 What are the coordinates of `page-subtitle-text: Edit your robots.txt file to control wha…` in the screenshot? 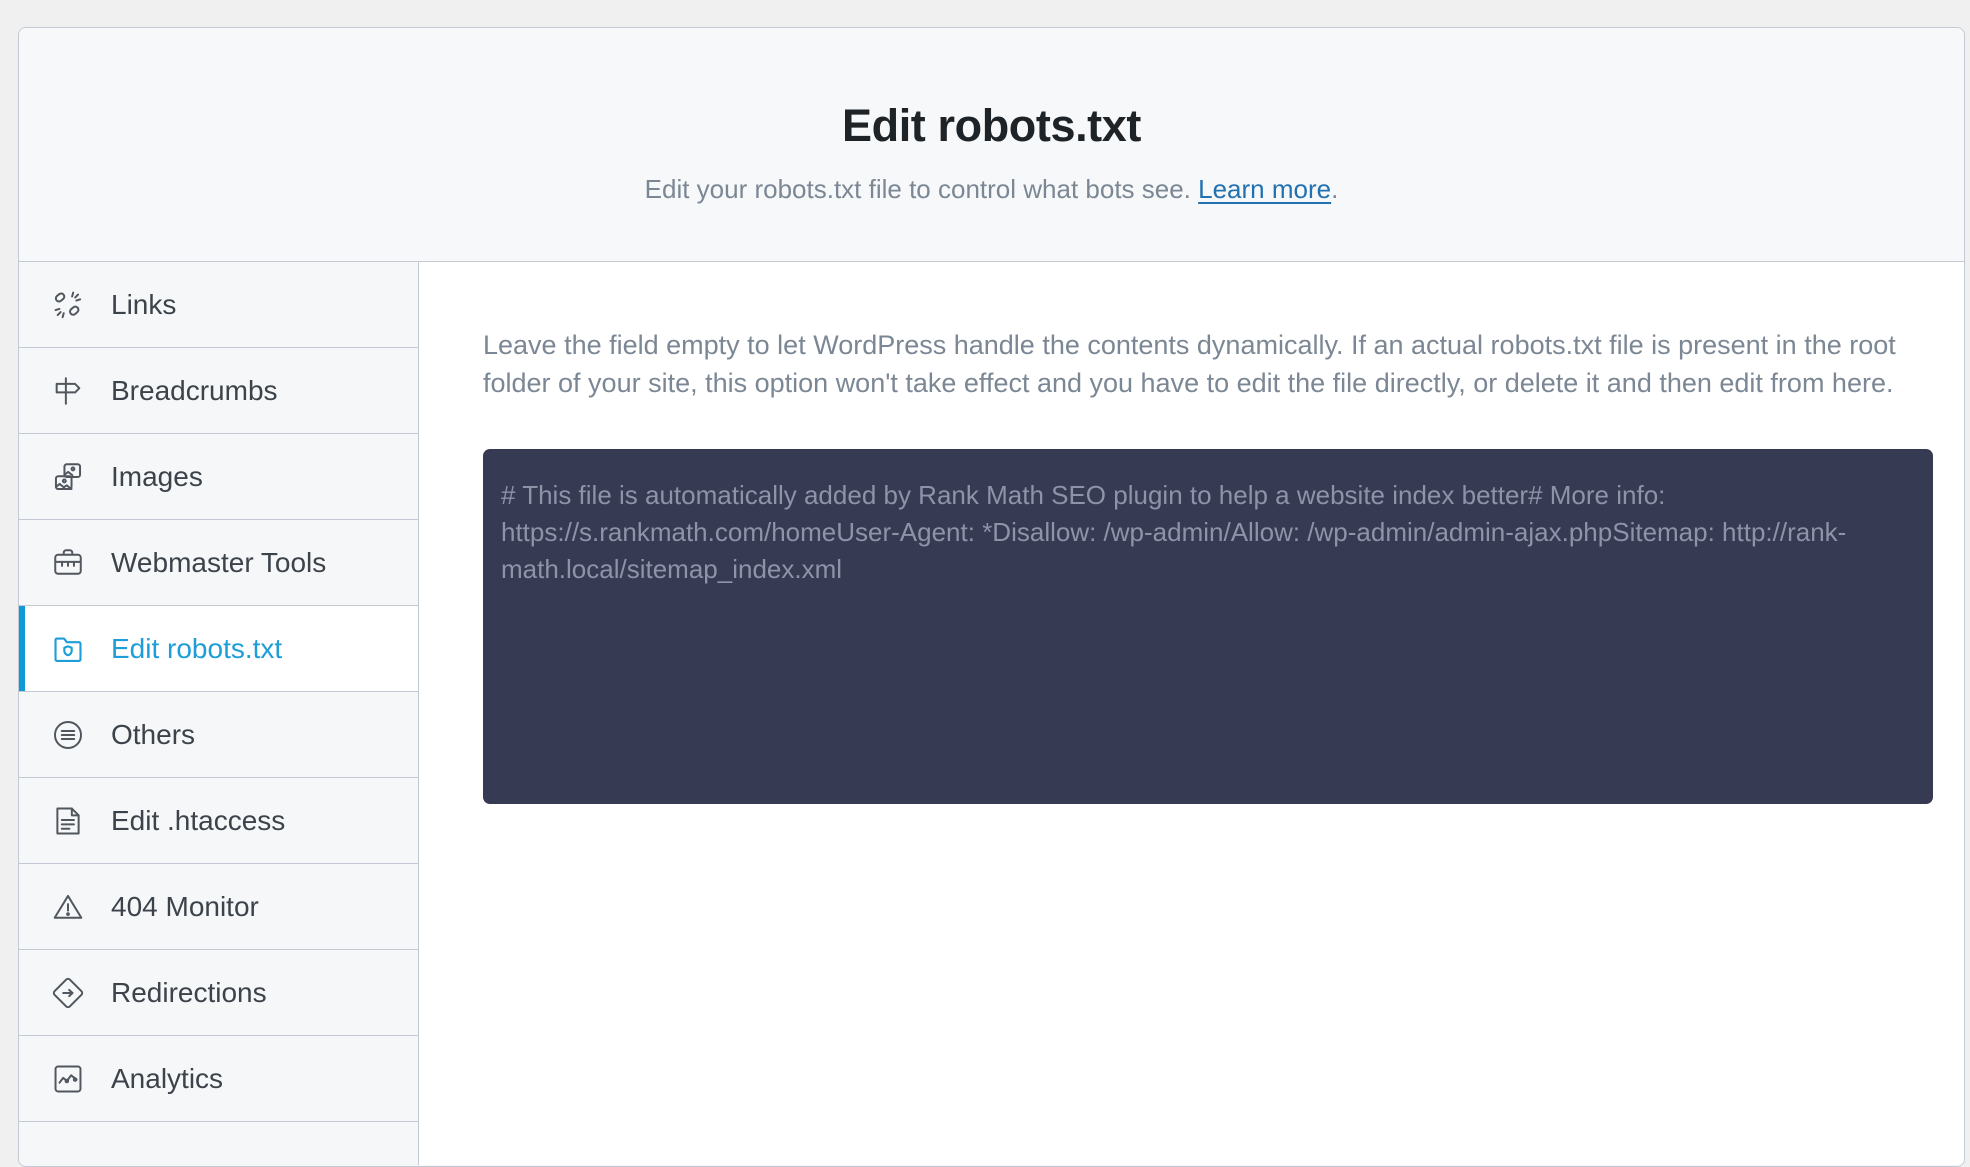 It's located at (921, 188).